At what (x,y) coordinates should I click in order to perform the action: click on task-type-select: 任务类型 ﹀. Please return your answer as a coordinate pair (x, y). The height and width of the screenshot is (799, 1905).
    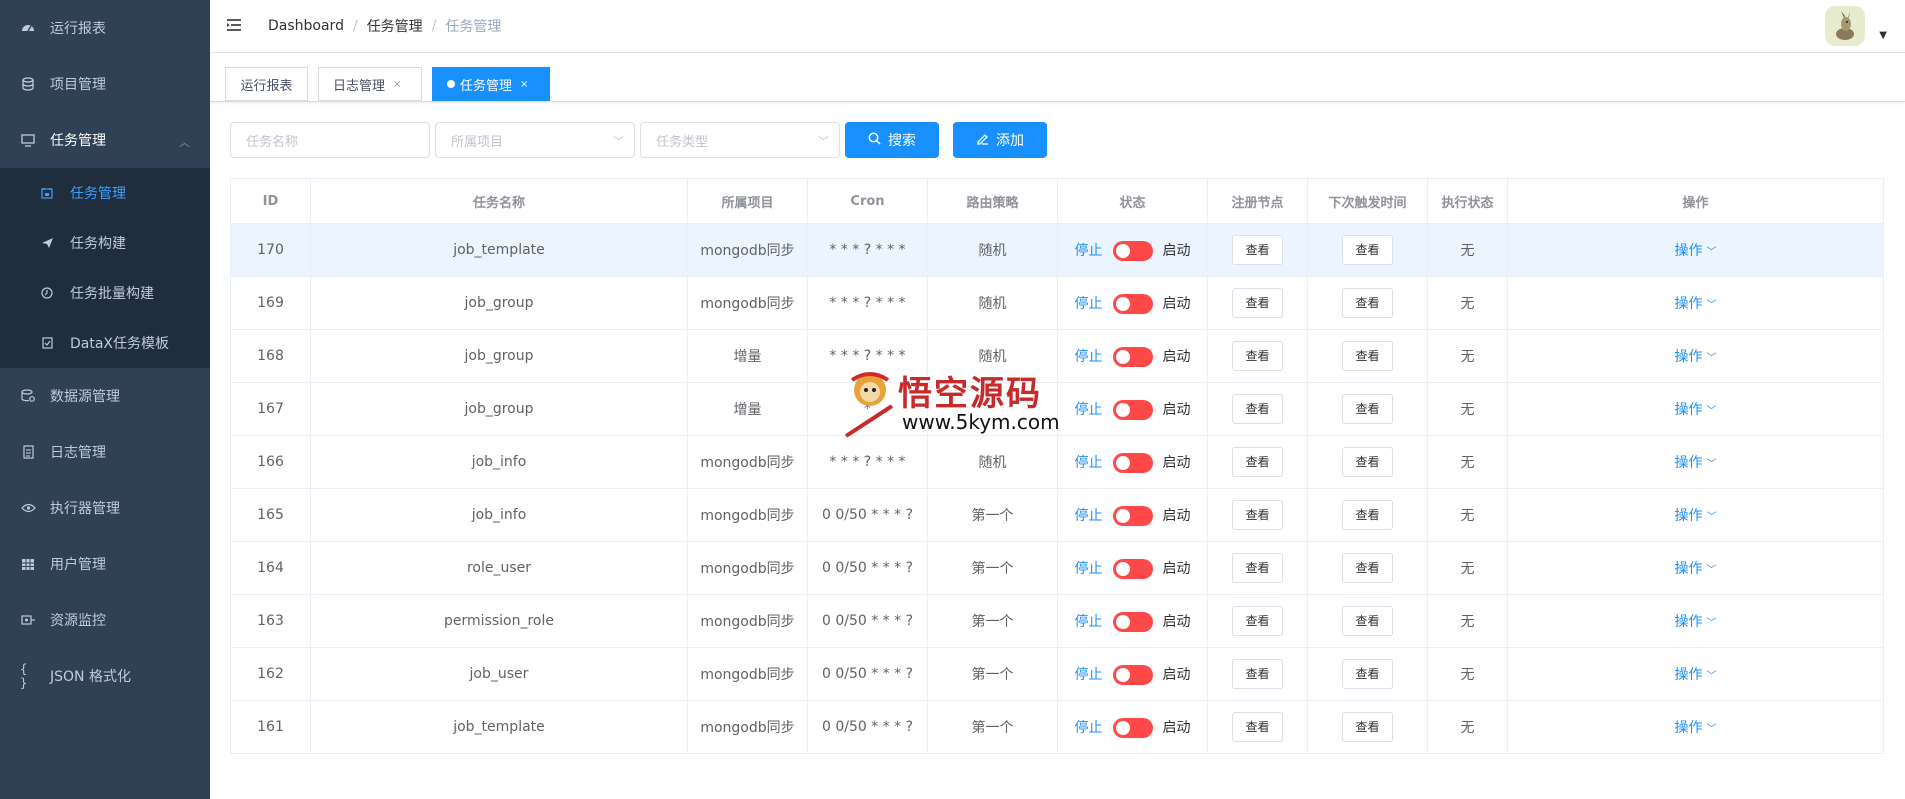
    Looking at the image, I should click on (740, 140).